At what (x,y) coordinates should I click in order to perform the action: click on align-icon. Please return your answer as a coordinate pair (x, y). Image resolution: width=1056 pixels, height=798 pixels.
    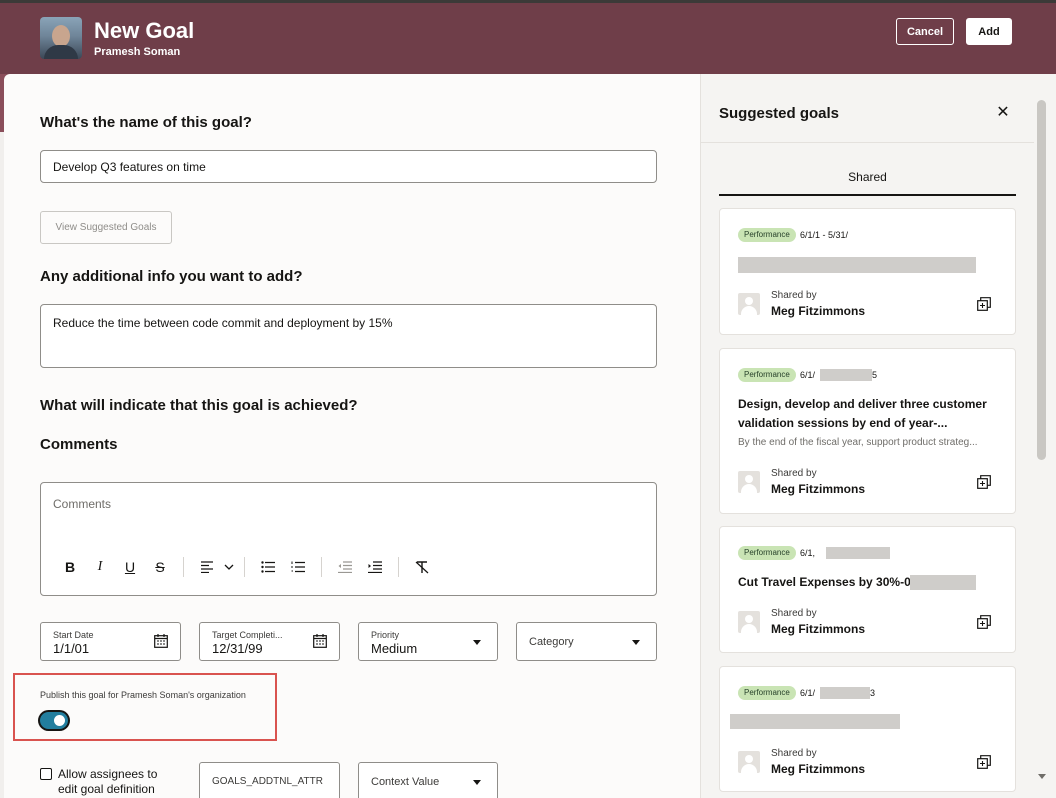
    Looking at the image, I should click on (207, 567).